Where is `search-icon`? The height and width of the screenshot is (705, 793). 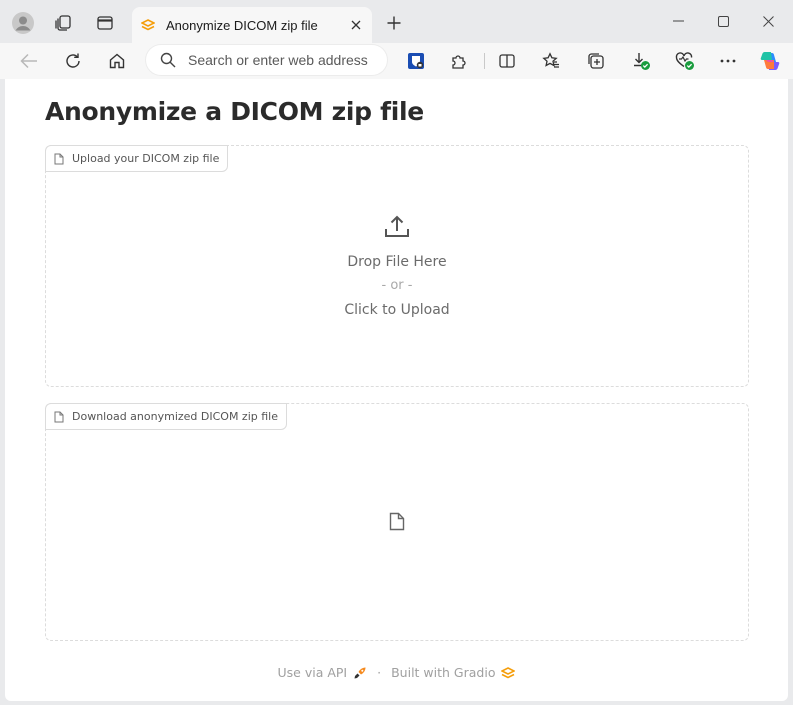
search-icon is located at coordinates (168, 60).